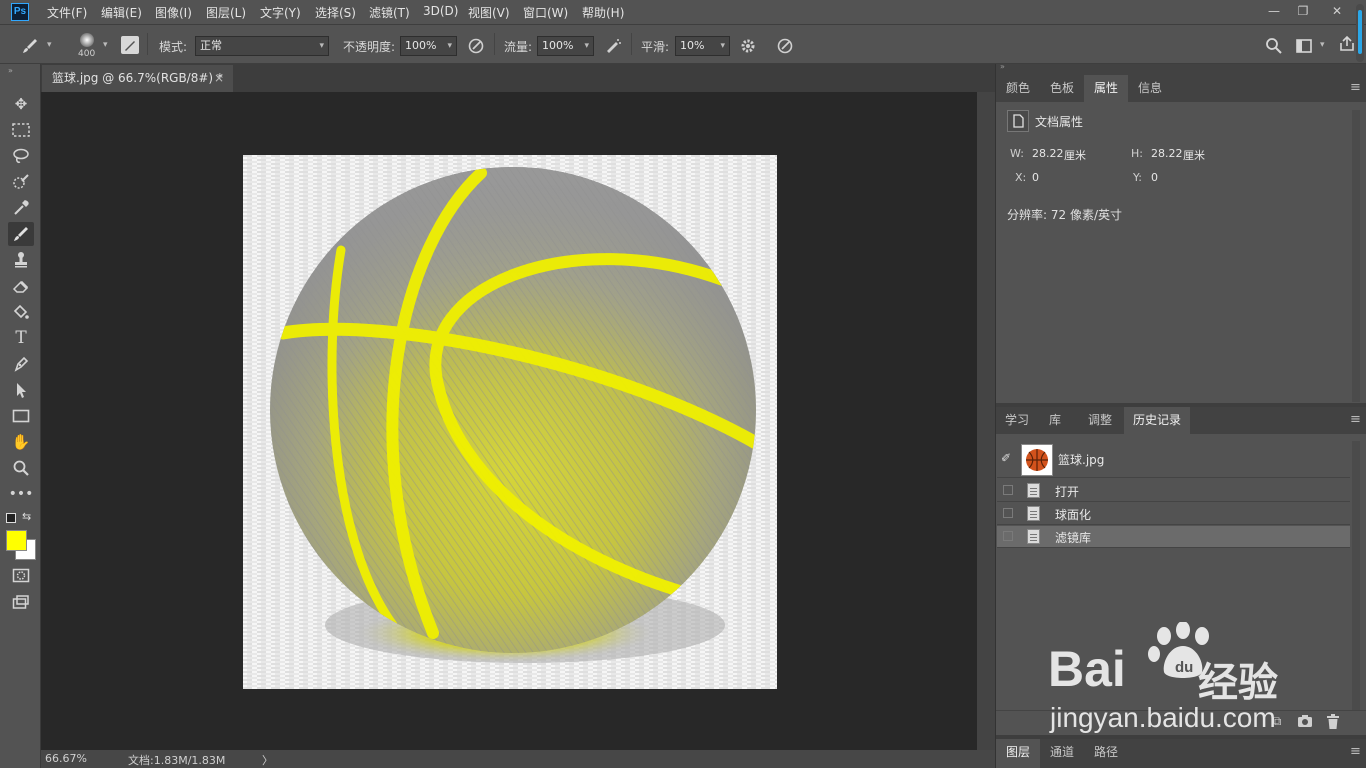 The height and width of the screenshot is (768, 1366). What do you see at coordinates (173, 12) in the screenshot?
I see `menu-image: 图像(I)` at bounding box center [173, 12].